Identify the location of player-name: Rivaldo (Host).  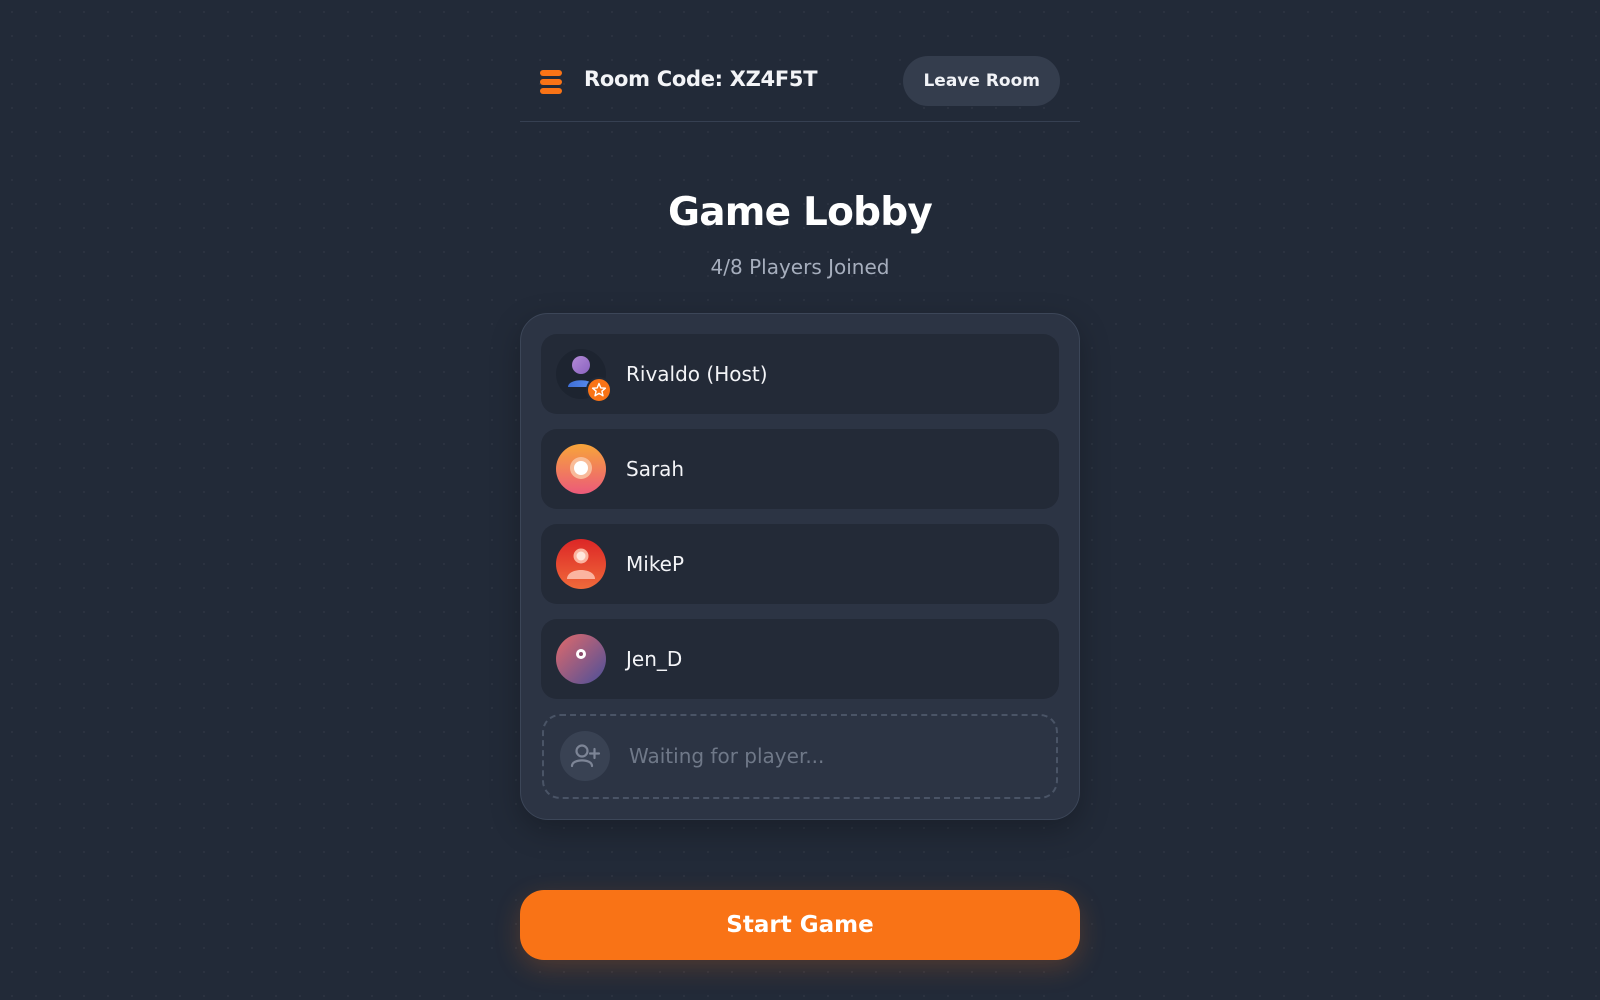
(697, 374).